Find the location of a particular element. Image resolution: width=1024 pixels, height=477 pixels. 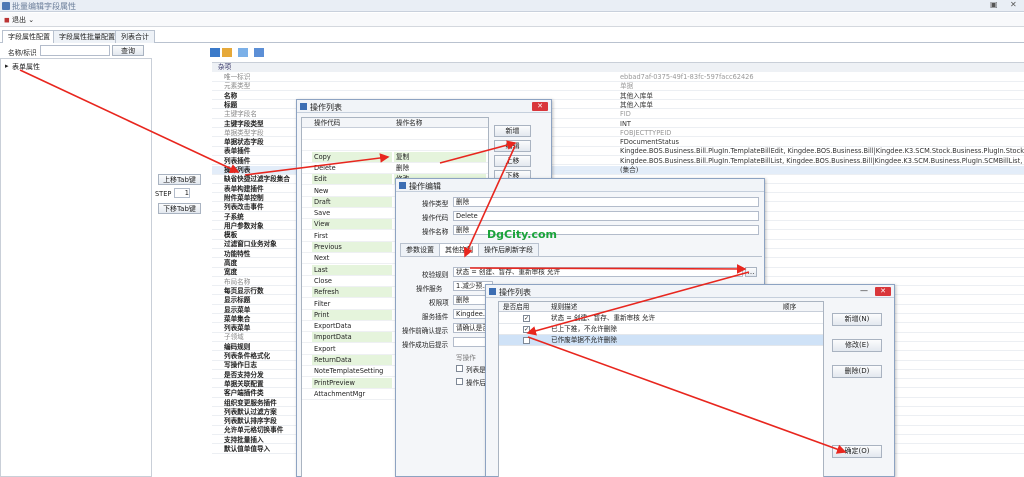

close-window-icon: ✕ is located at coordinates (1013, 4).